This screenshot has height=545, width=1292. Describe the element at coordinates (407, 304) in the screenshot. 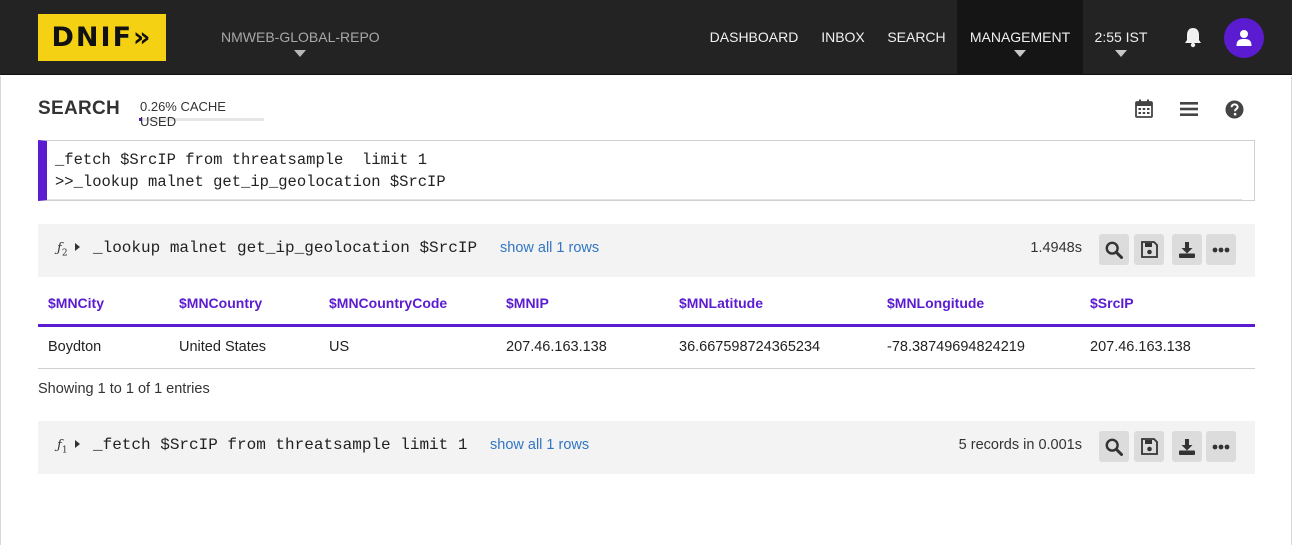

I see `column-header: $MNCountryCode` at that location.